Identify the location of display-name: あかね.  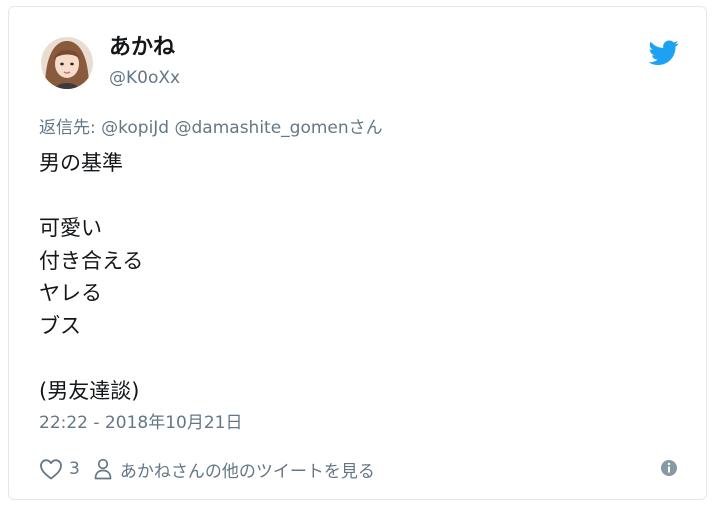
(142, 48).